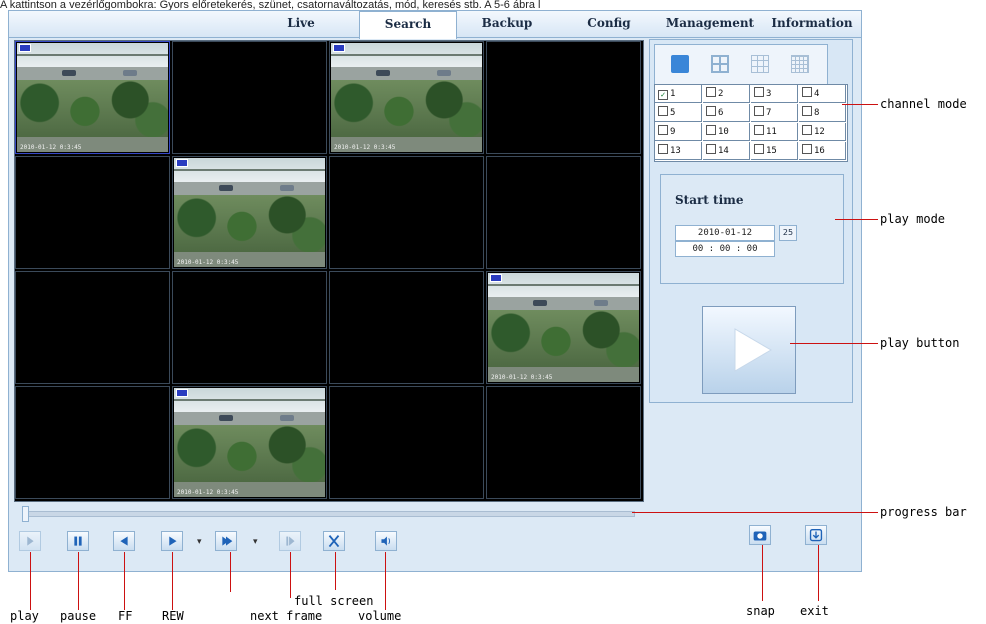 The image size is (986, 624). I want to click on channel-number: 10, so click(723, 132).